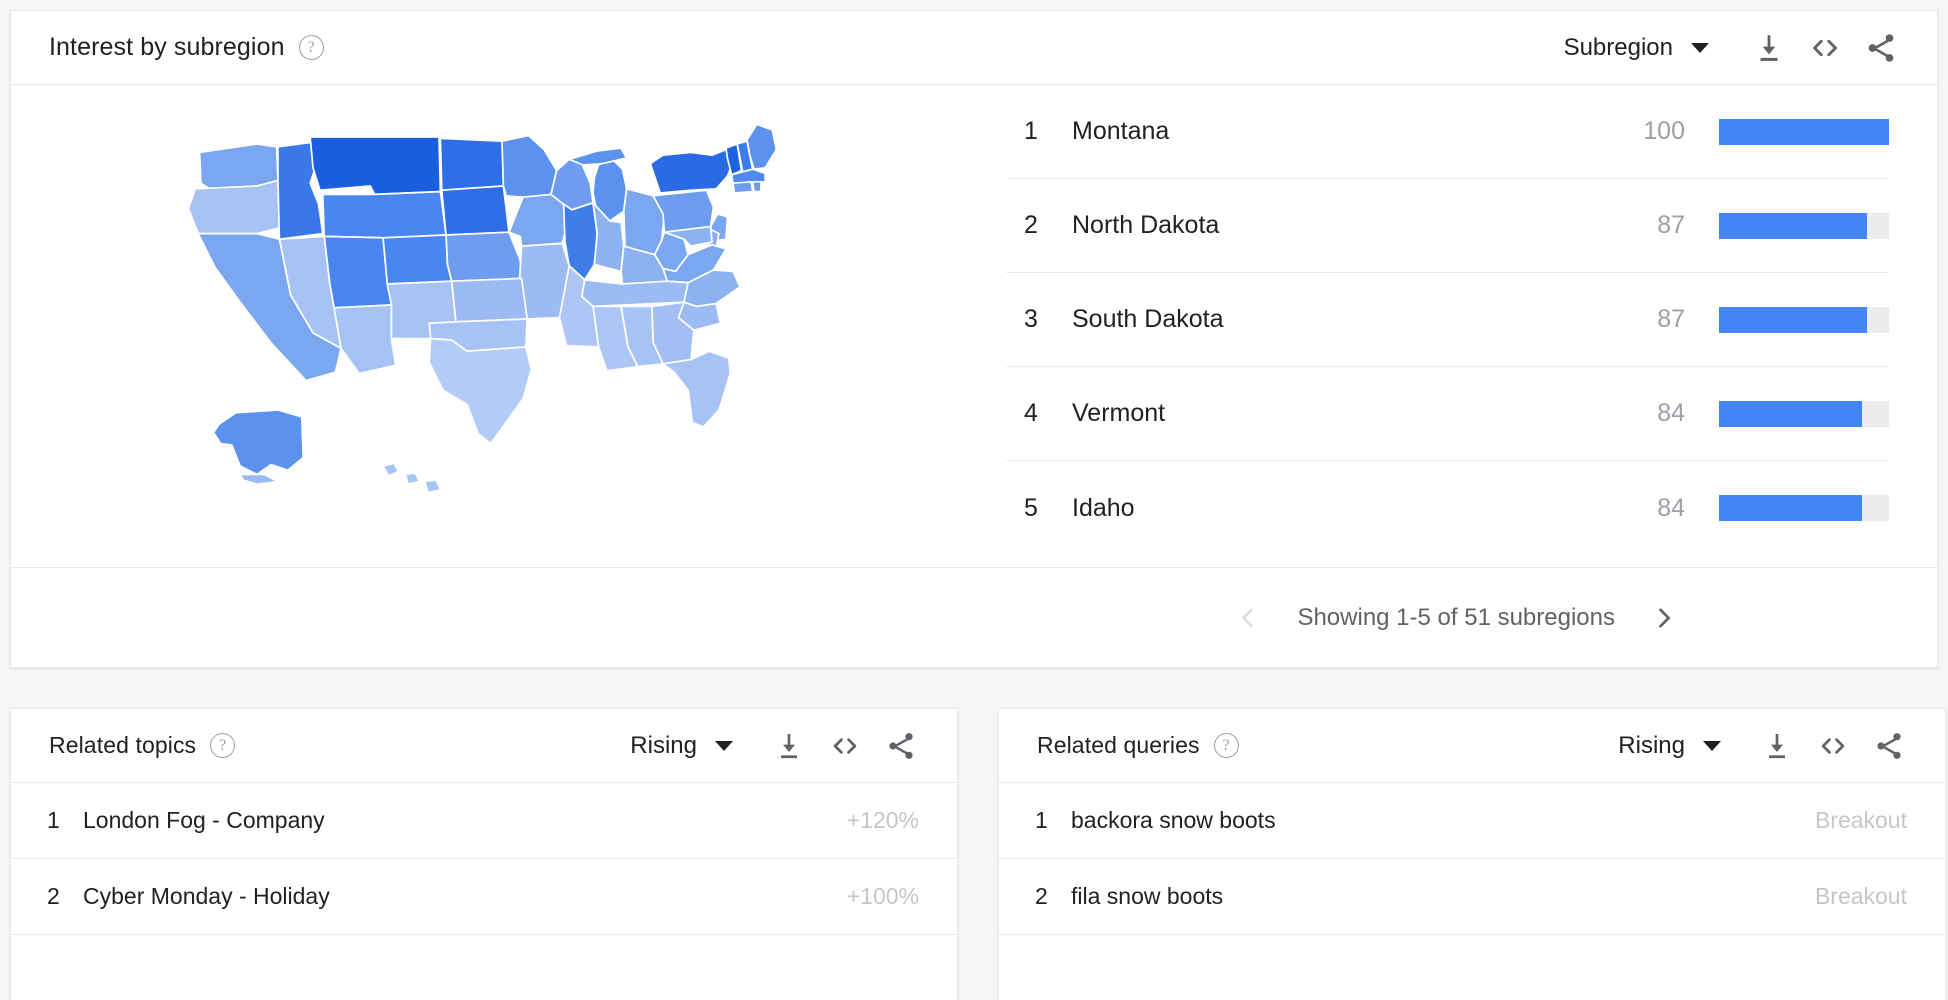  What do you see at coordinates (1118, 745) in the screenshot?
I see `related-queries-title: Related queries` at bounding box center [1118, 745].